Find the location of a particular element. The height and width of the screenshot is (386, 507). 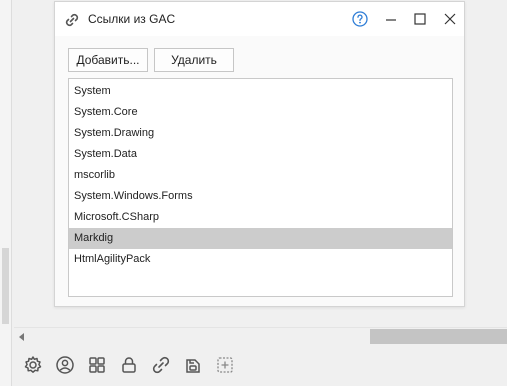

horizontal-scrollbar is located at coordinates (260, 336).